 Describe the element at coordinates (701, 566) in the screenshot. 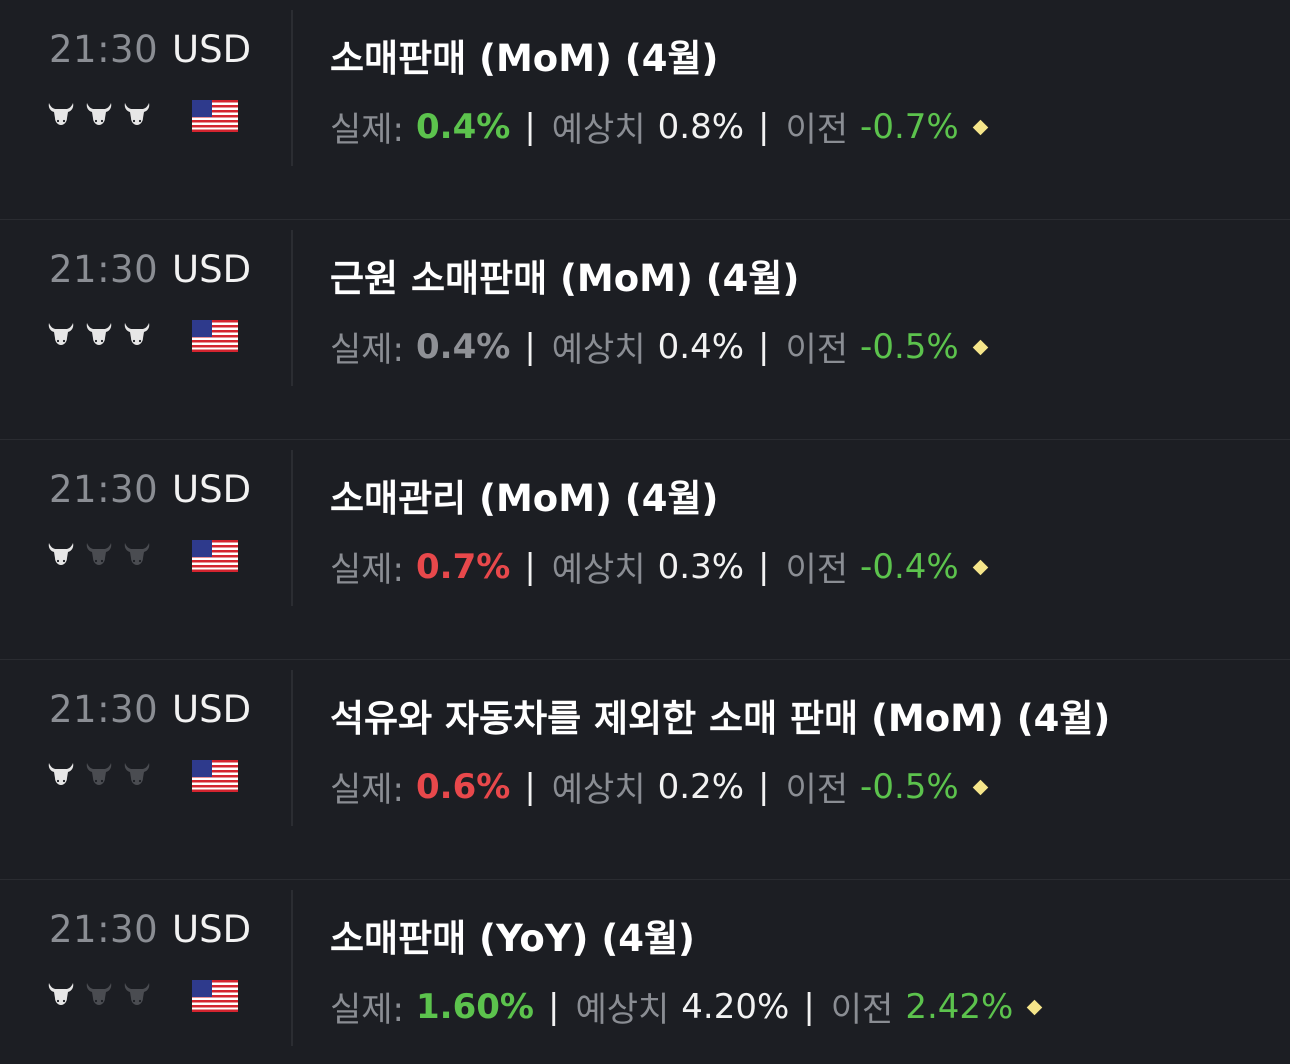

I see `forecast-value: 0.3%` at that location.